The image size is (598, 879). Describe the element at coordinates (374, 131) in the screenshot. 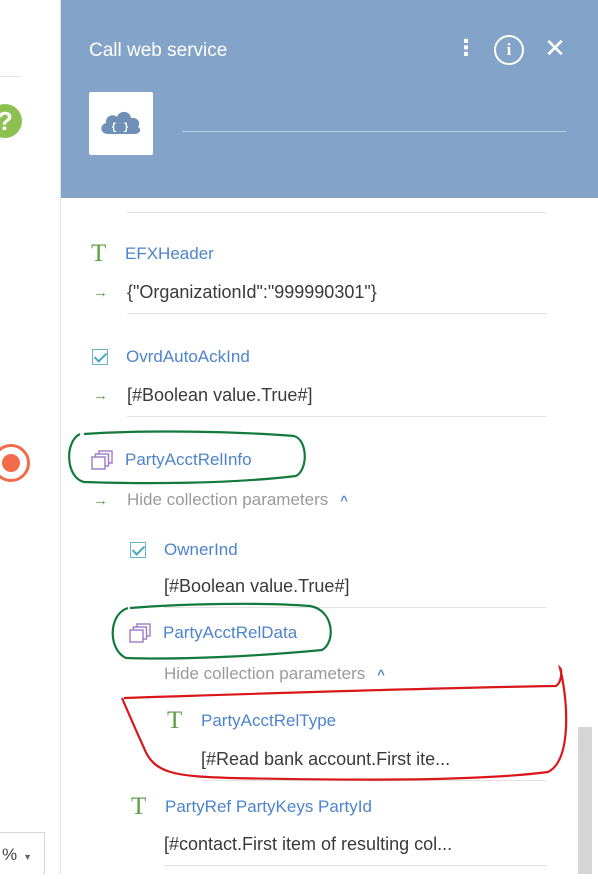

I see `element-name-input` at that location.